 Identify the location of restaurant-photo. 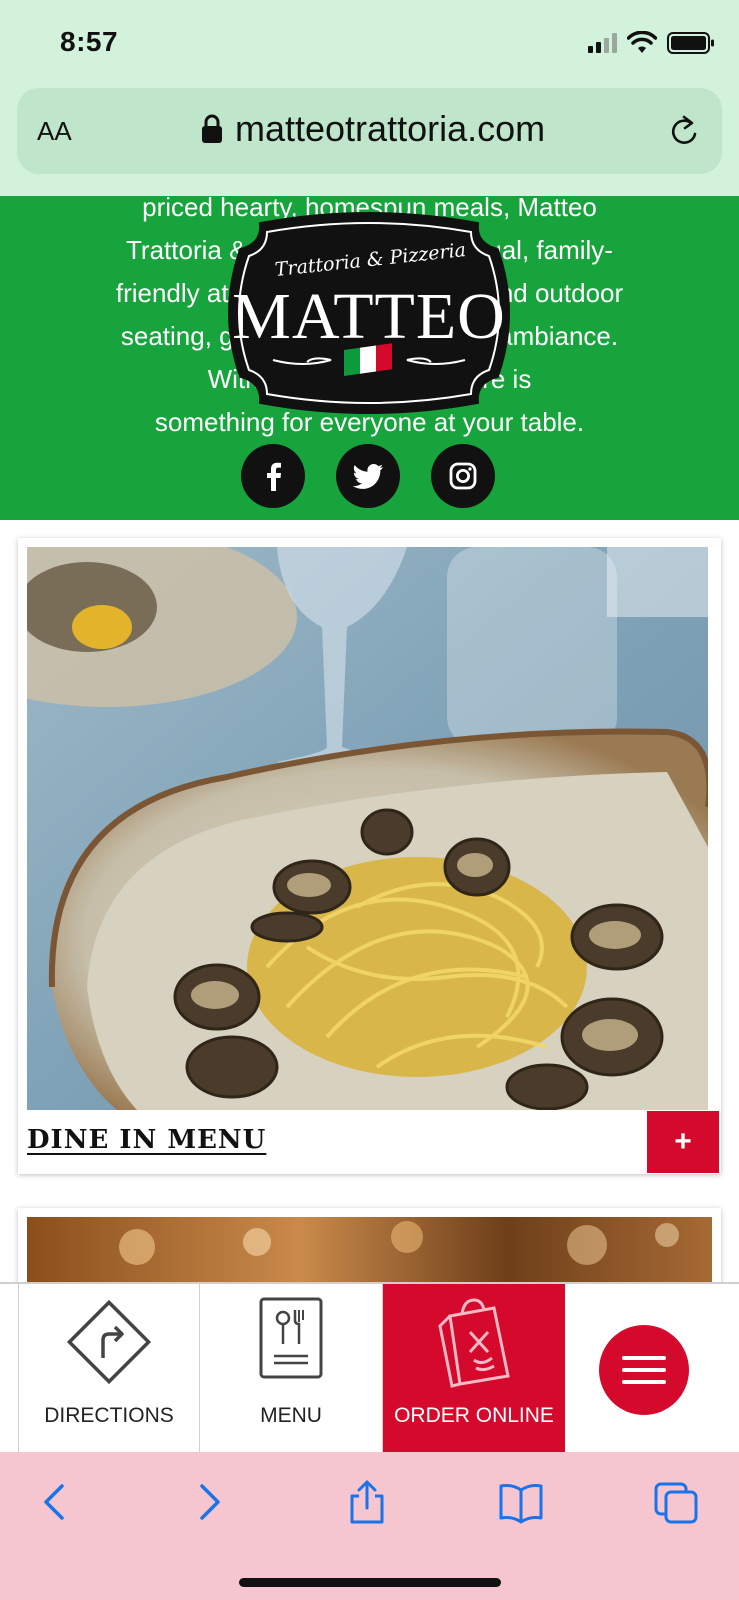
(369, 1252).